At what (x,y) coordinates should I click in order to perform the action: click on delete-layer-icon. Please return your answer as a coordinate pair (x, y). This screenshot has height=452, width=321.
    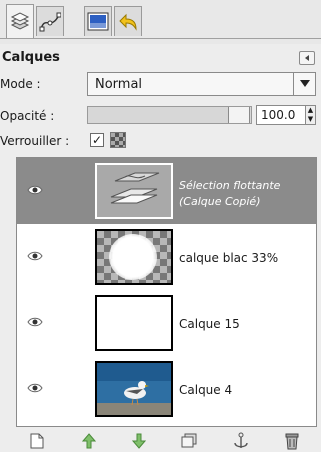
    Looking at the image, I should click on (292, 441).